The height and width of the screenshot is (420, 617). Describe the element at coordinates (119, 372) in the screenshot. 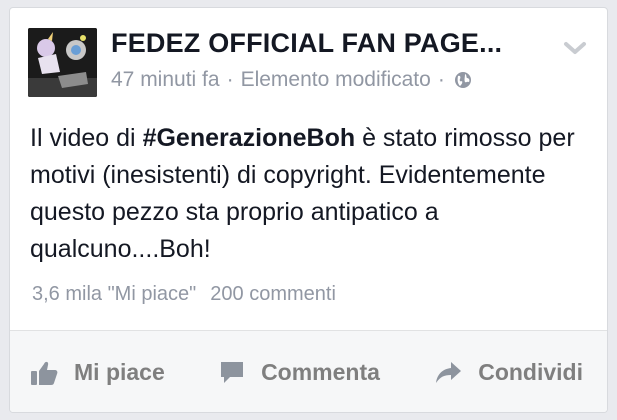

I see `like-label: Mi piace` at that location.